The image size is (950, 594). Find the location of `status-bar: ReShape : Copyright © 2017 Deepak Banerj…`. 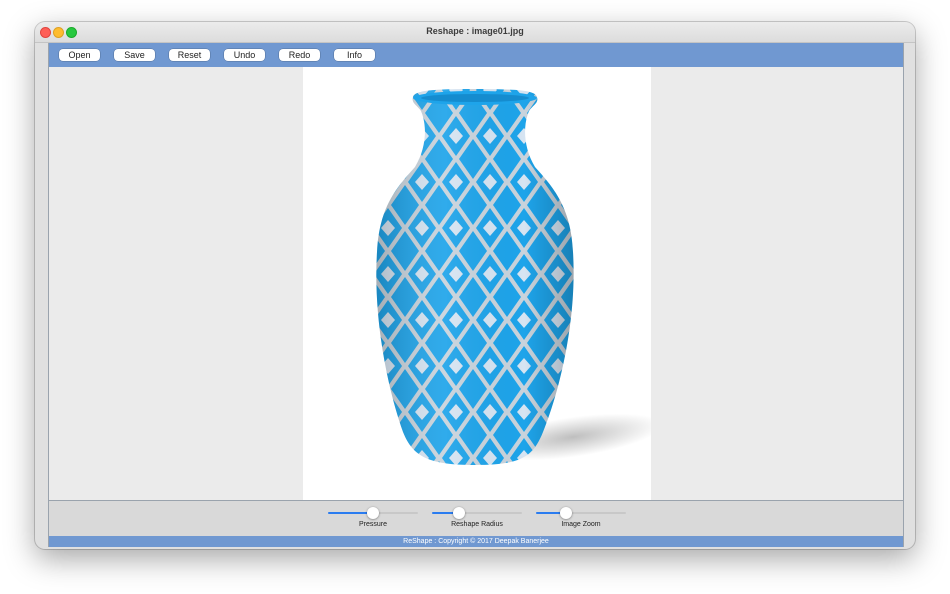

status-bar: ReShape : Copyright © 2017 Deepak Banerj… is located at coordinates (476, 541).